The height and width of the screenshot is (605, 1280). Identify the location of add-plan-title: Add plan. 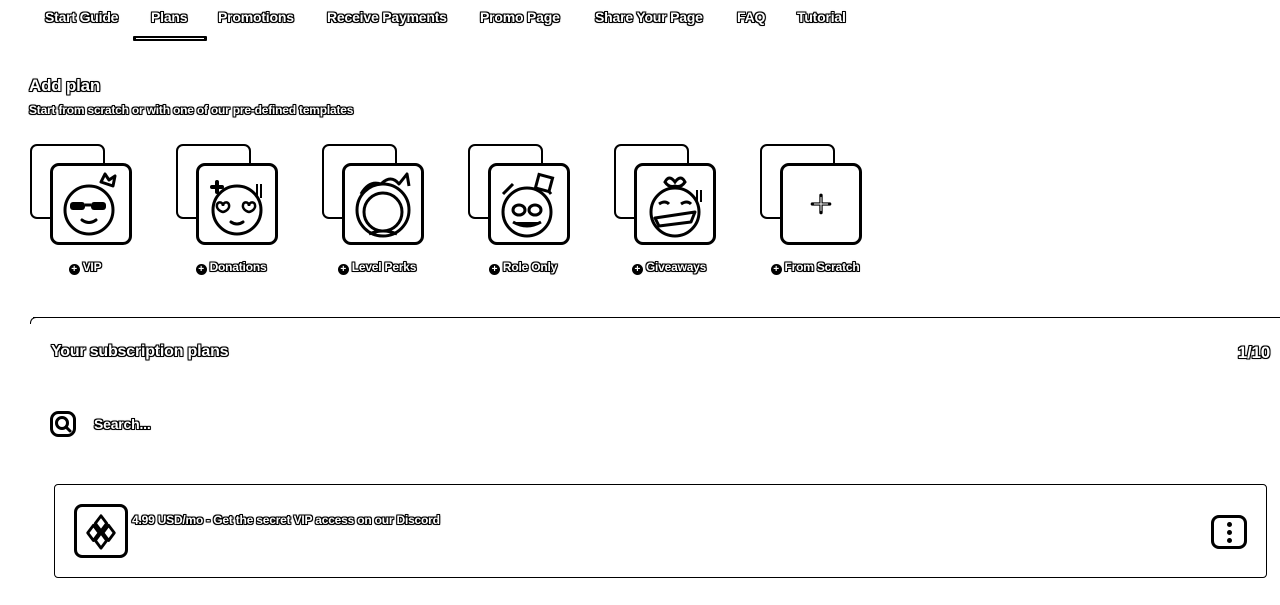
(65, 85).